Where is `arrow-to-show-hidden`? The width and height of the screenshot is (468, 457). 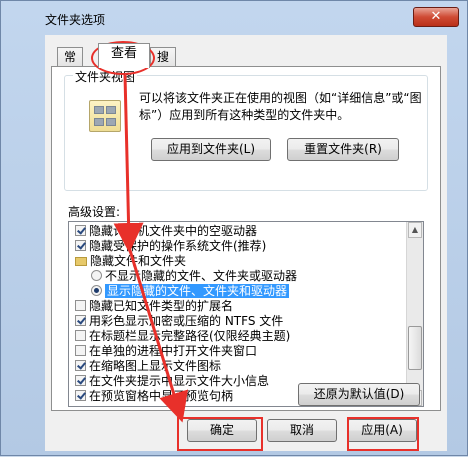 arrow-to-show-hidden is located at coordinates (128, 163).